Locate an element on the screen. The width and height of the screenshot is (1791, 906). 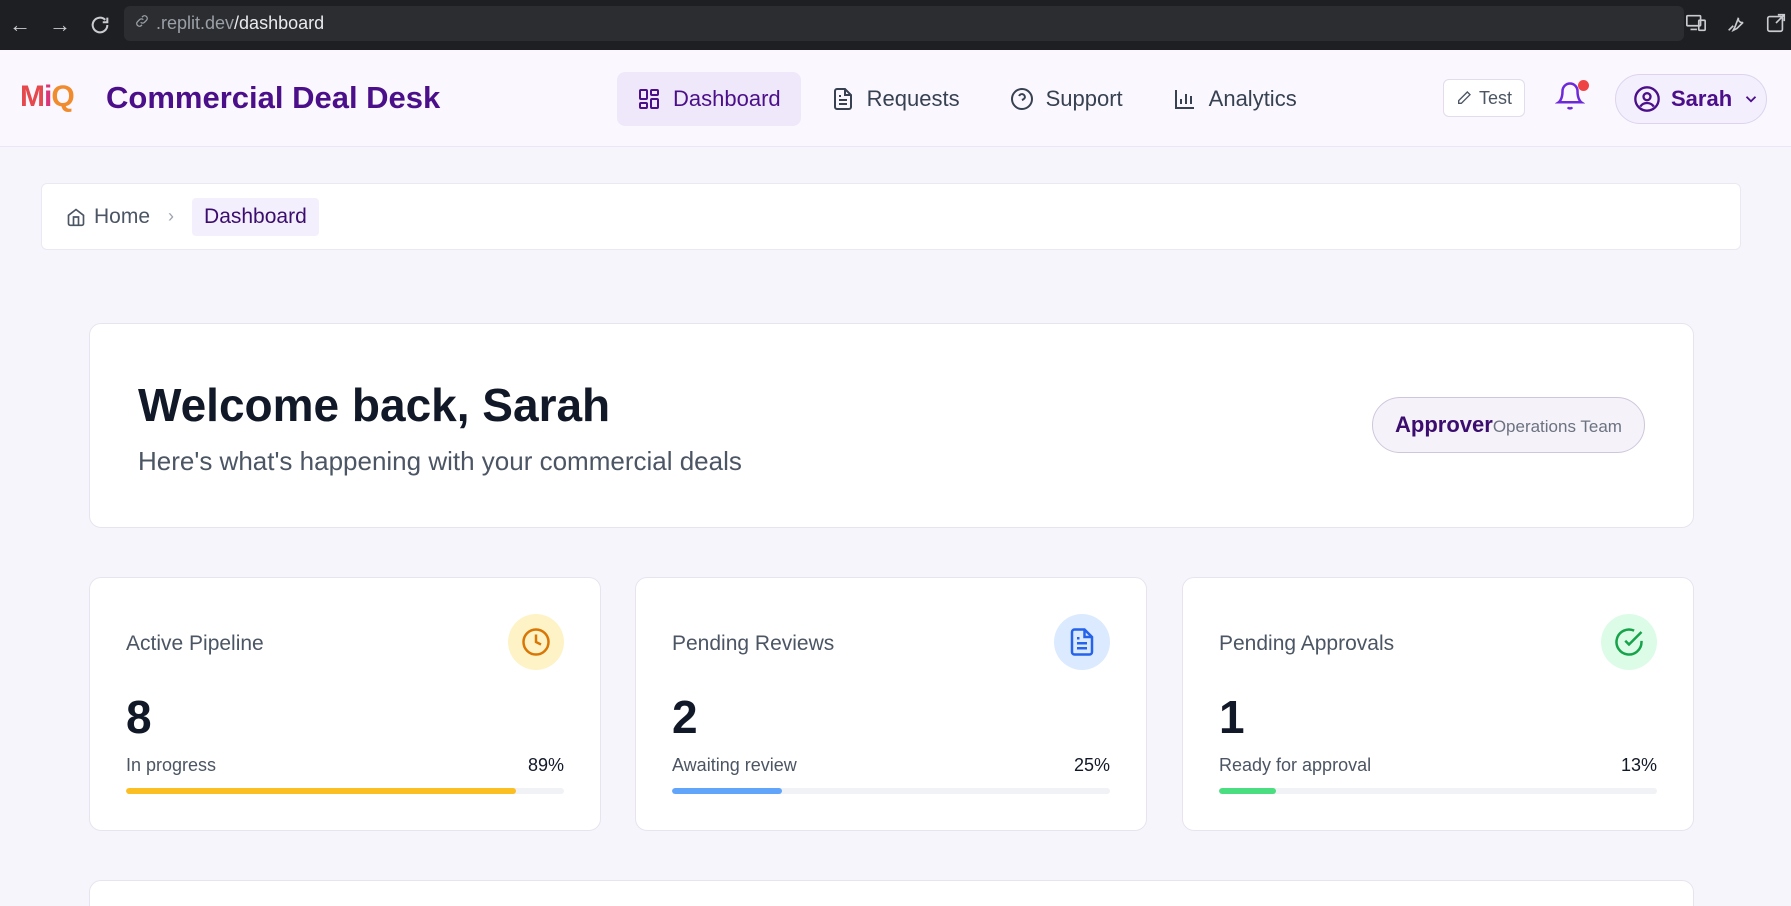
nav-label: Requests is located at coordinates (913, 98).